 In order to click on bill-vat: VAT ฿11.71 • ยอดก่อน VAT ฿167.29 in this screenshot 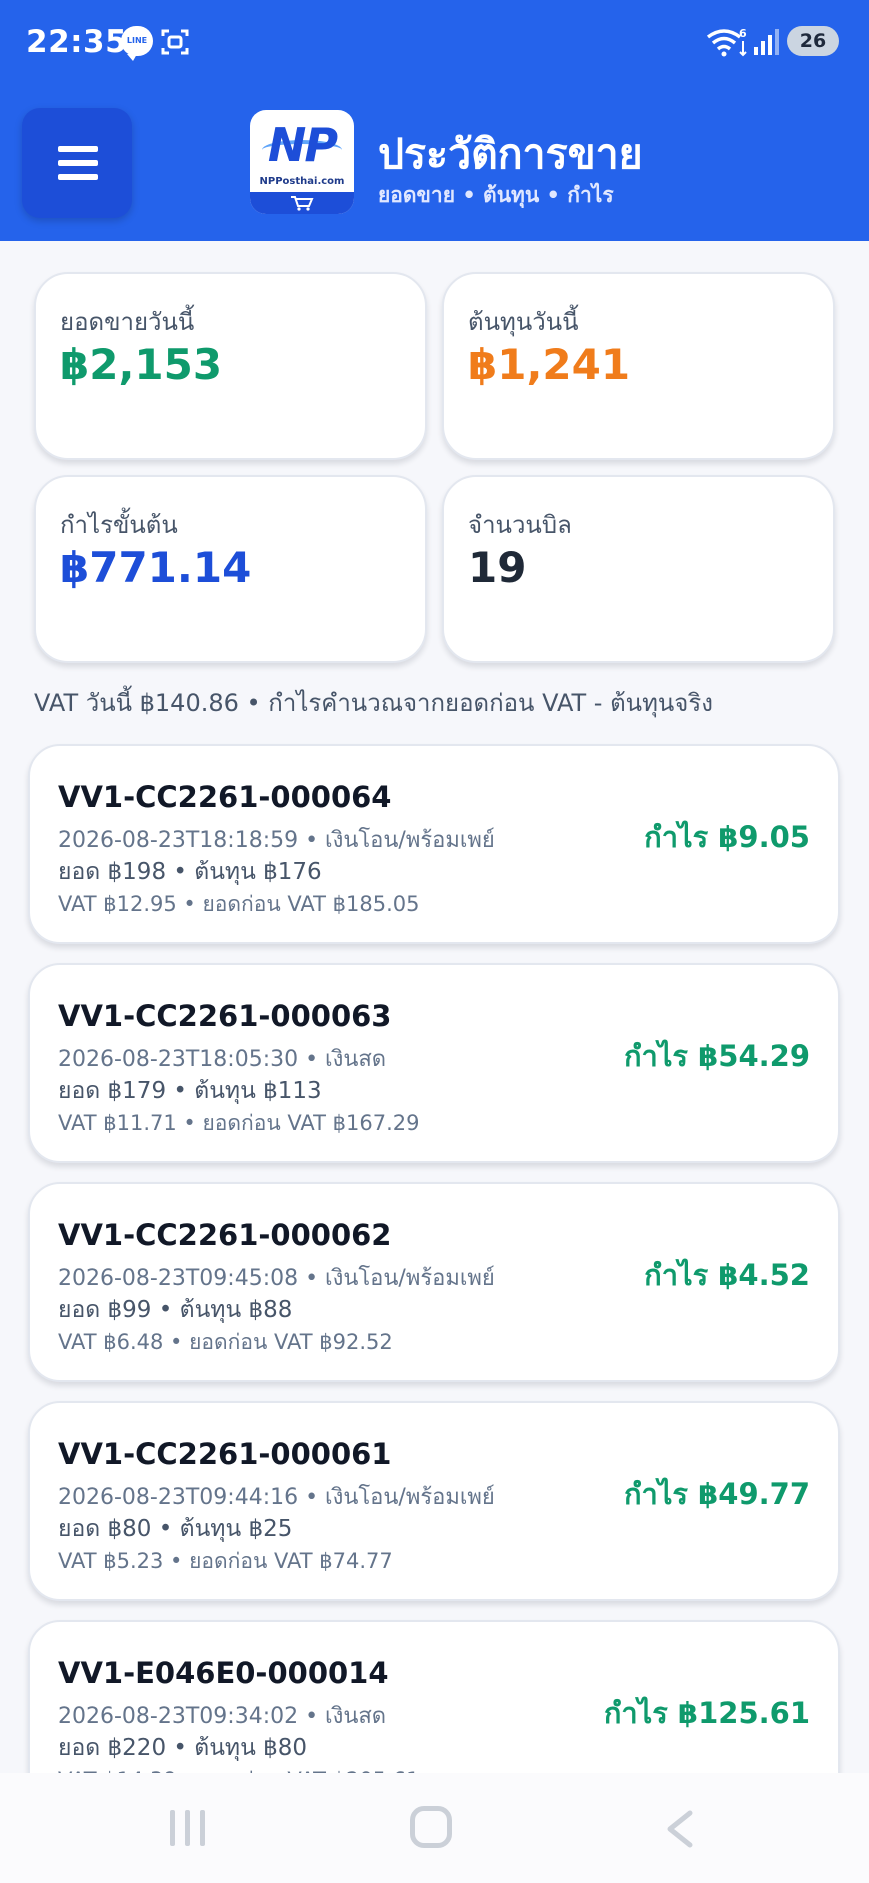, I will do `click(239, 1123)`.